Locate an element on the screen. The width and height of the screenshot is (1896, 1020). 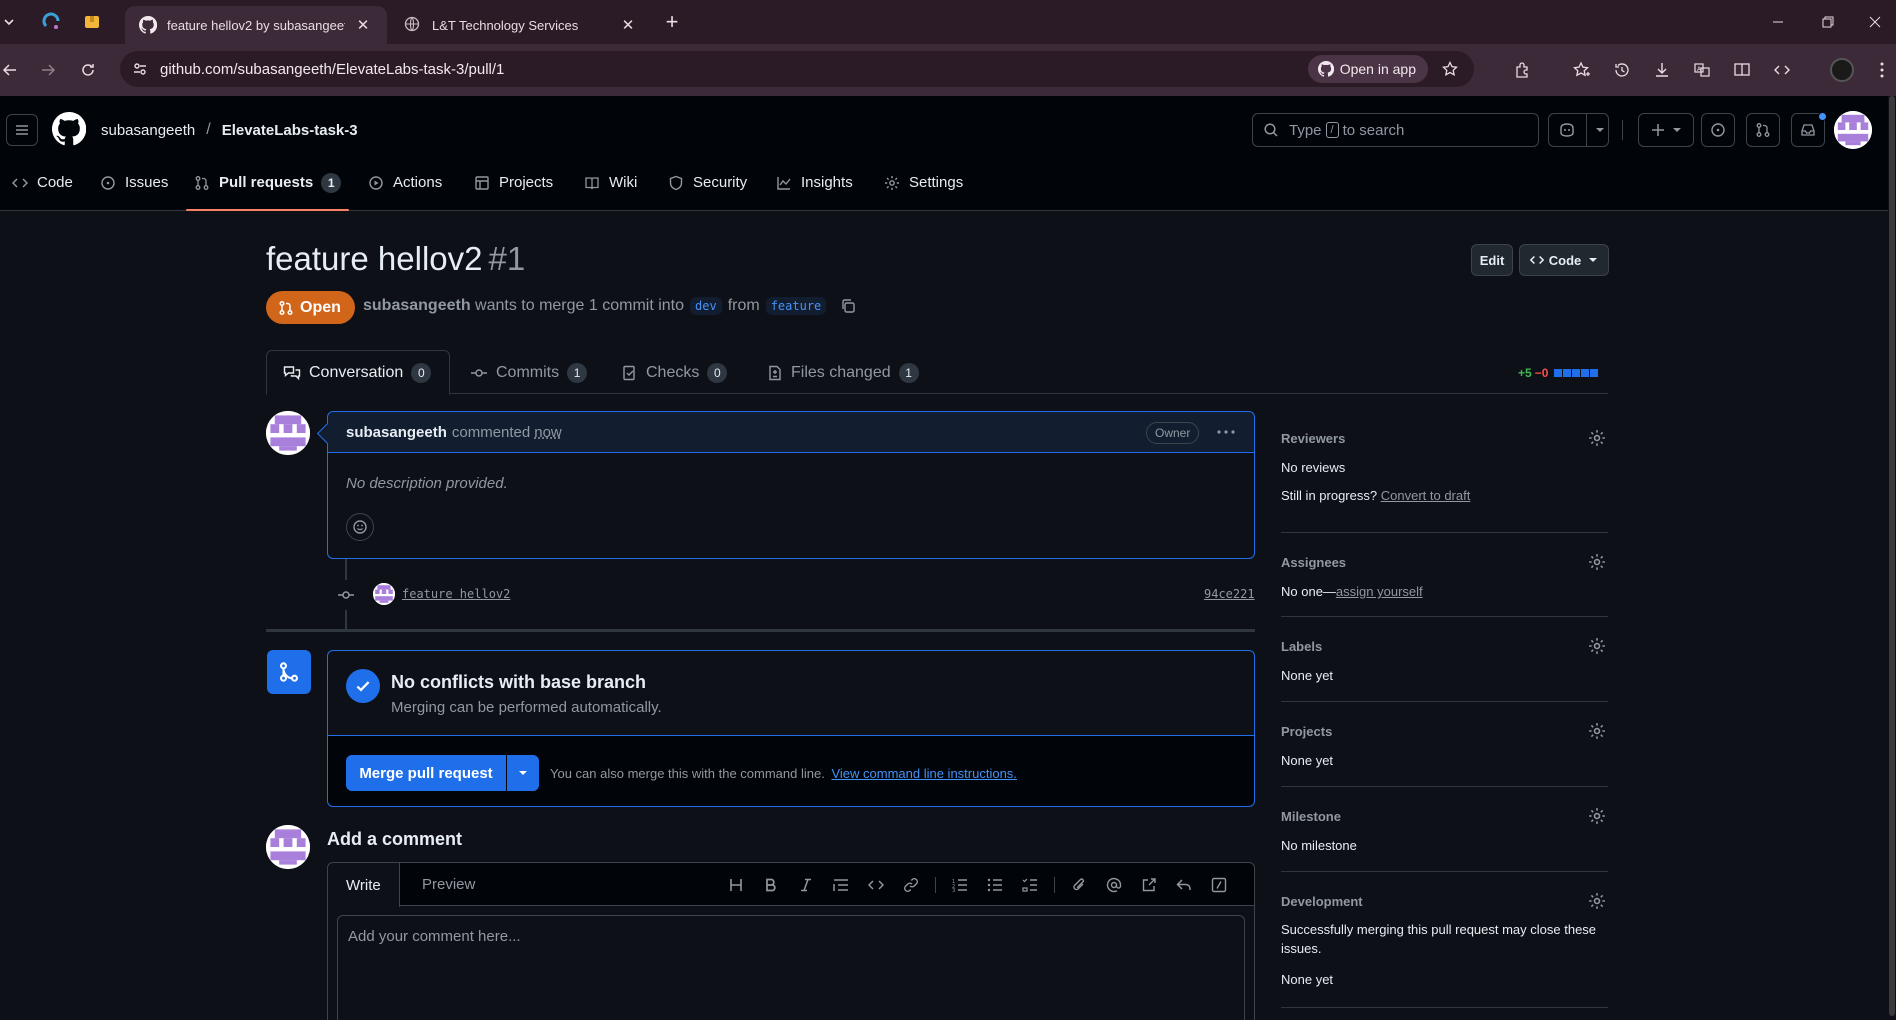
tab-conversation: Conversation 0 is located at coordinates (358, 372).